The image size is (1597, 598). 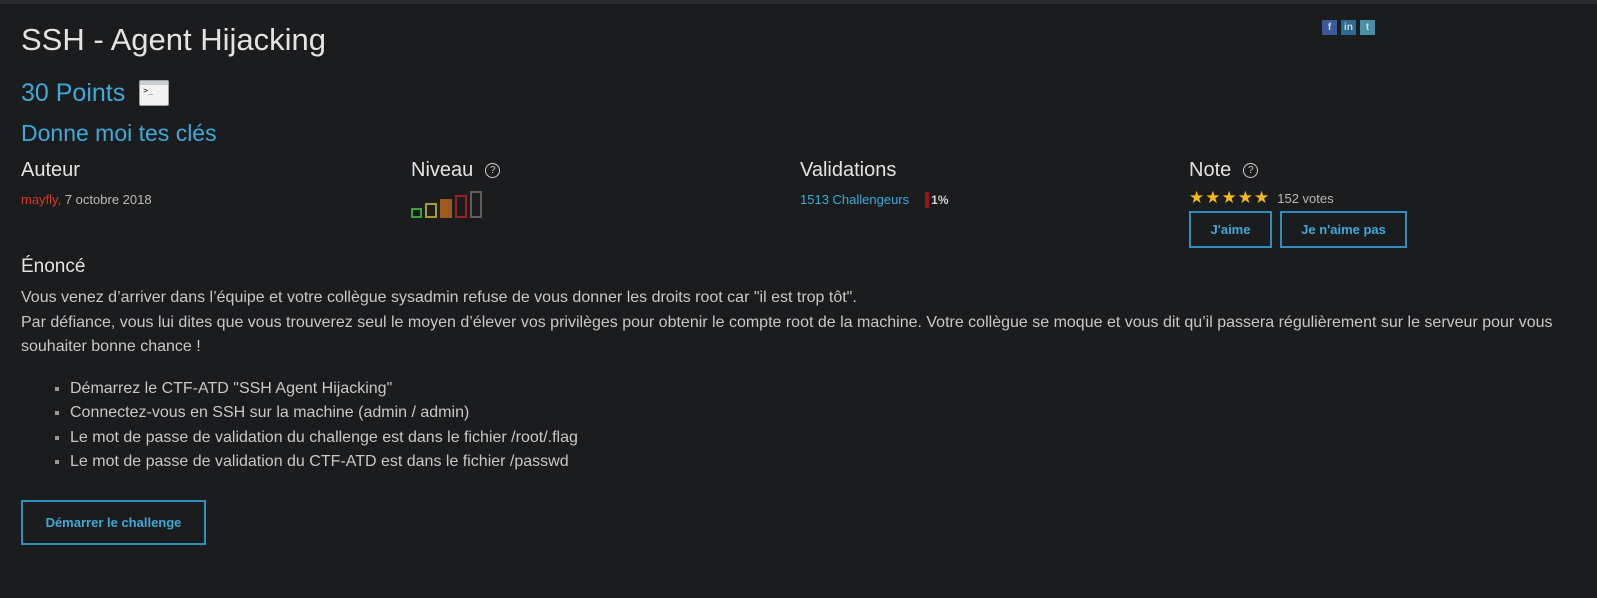 I want to click on author-heading: Auteur, so click(x=50, y=170).